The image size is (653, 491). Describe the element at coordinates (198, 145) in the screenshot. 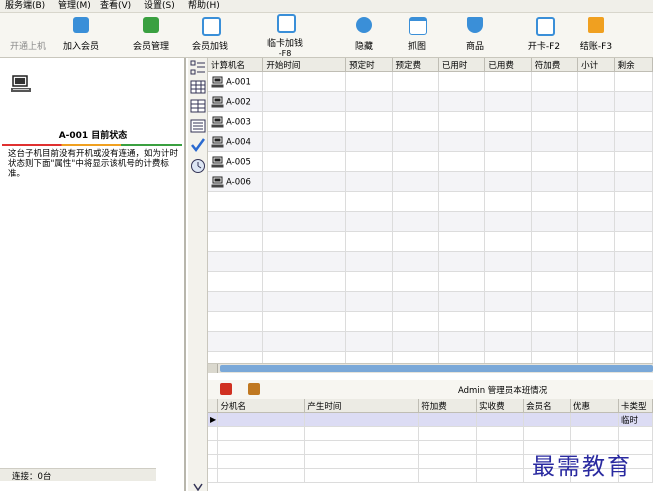

I see `check-icon` at that location.